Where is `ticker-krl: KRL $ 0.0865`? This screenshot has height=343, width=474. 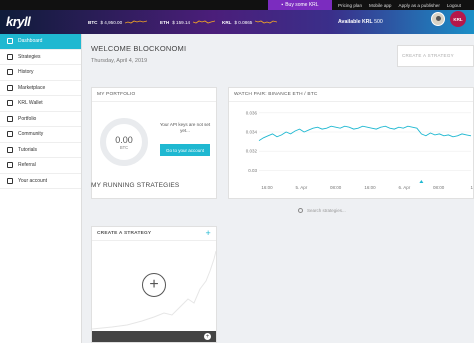
ticker-krl: KRL $ 0.0865 is located at coordinates (250, 22).